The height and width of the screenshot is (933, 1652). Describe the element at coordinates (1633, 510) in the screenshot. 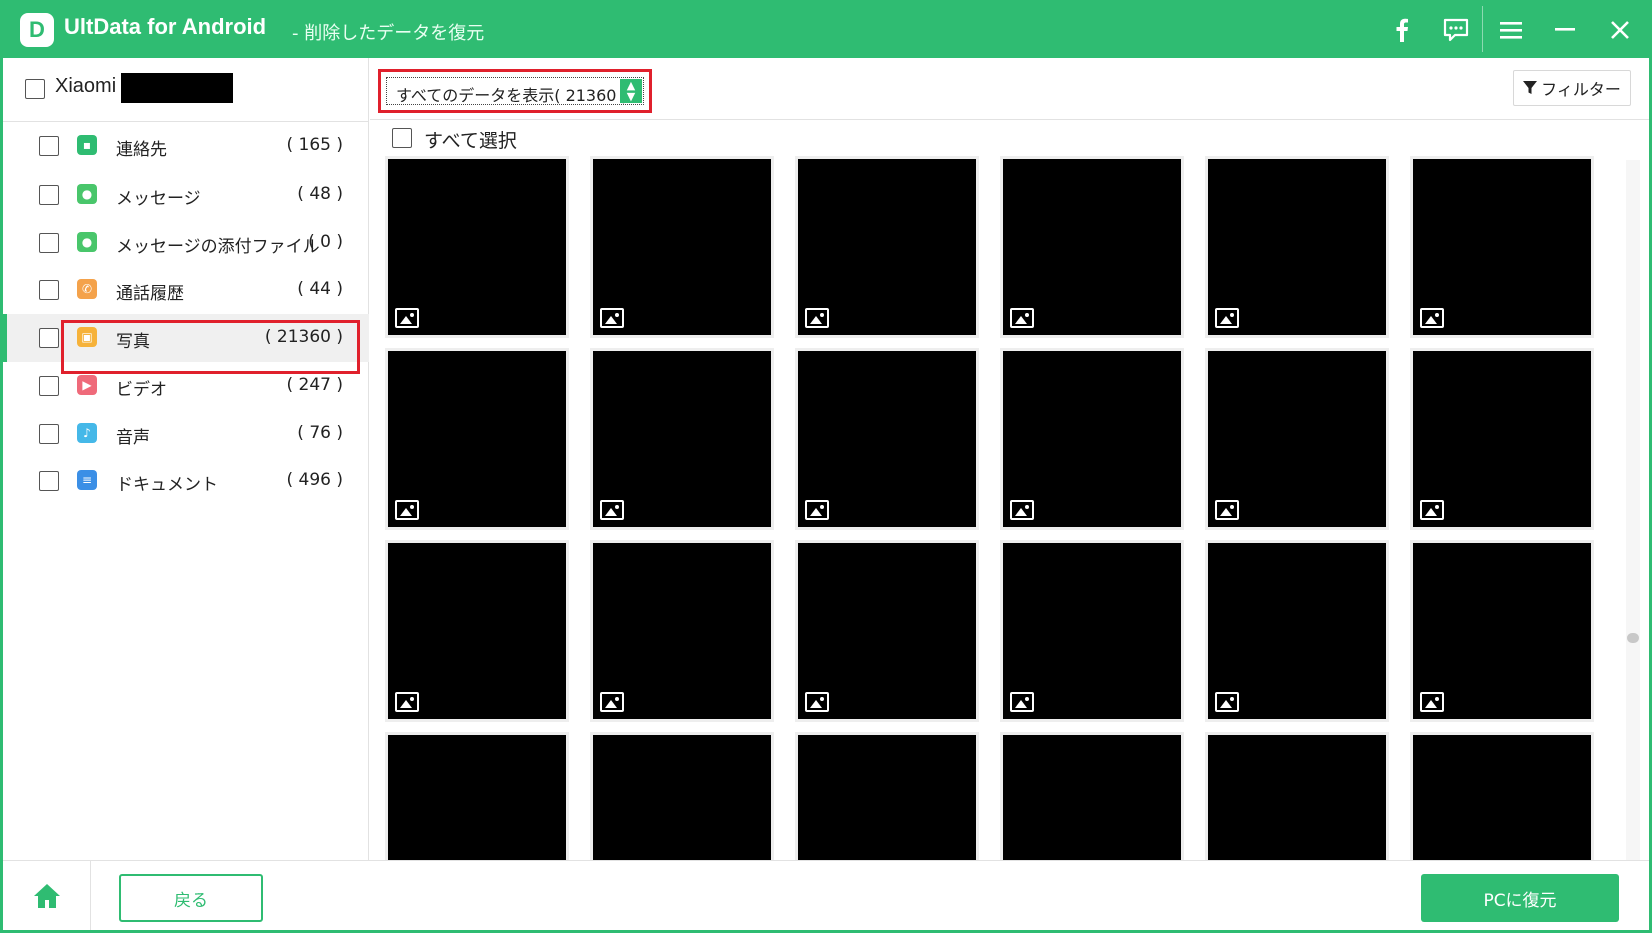

I see `grid-scrollbar` at that location.